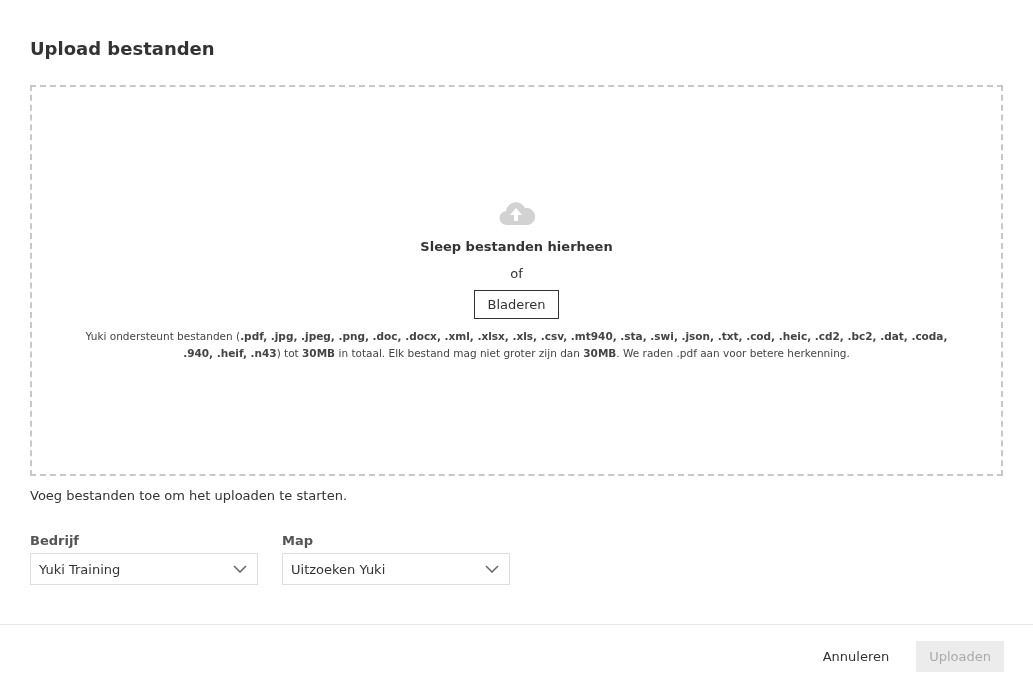  What do you see at coordinates (396, 569) in the screenshot?
I see `select-field: Uitzoeken Yuki` at bounding box center [396, 569].